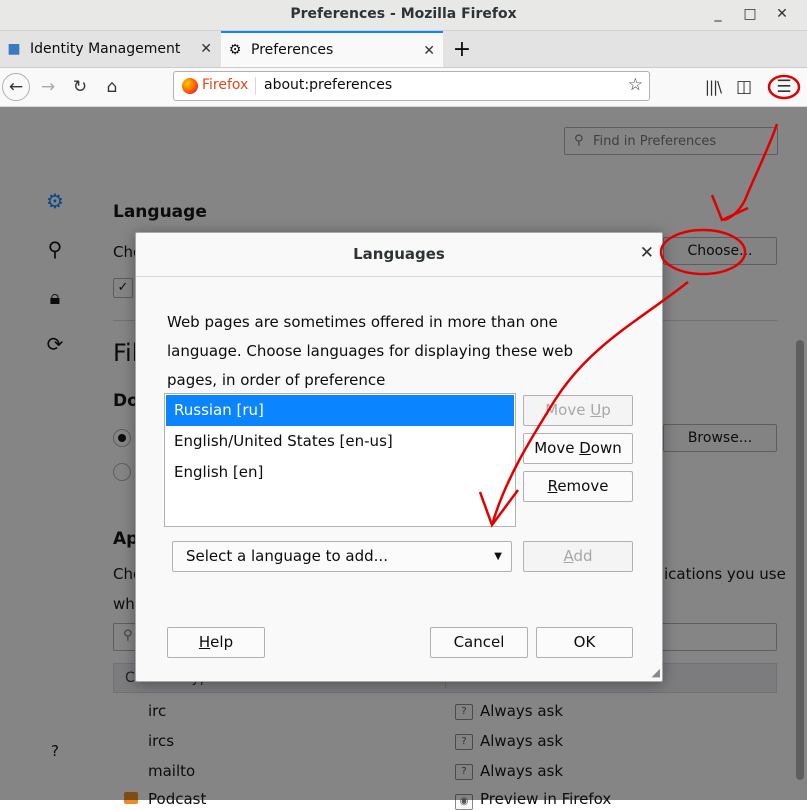 Image resolution: width=807 pixels, height=810 pixels. Describe the element at coordinates (589, 403) in the screenshot. I see `annotation-arrow-bottom` at that location.